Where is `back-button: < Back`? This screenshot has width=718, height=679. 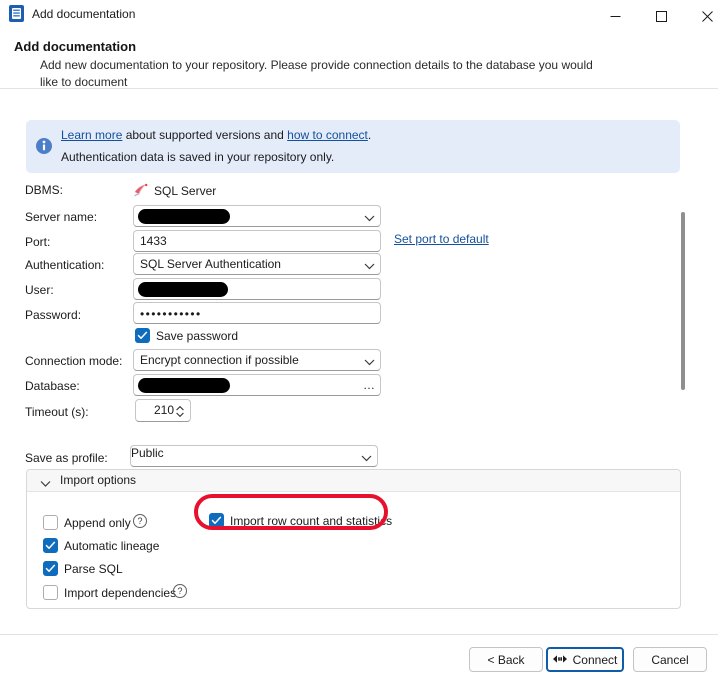
back-button: < Back is located at coordinates (506, 659).